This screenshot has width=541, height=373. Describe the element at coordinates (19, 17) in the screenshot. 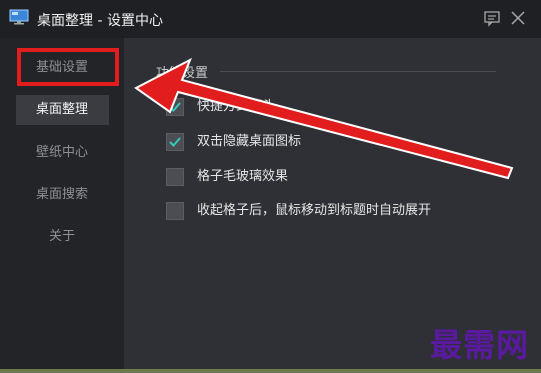

I see `monitor-icon` at that location.